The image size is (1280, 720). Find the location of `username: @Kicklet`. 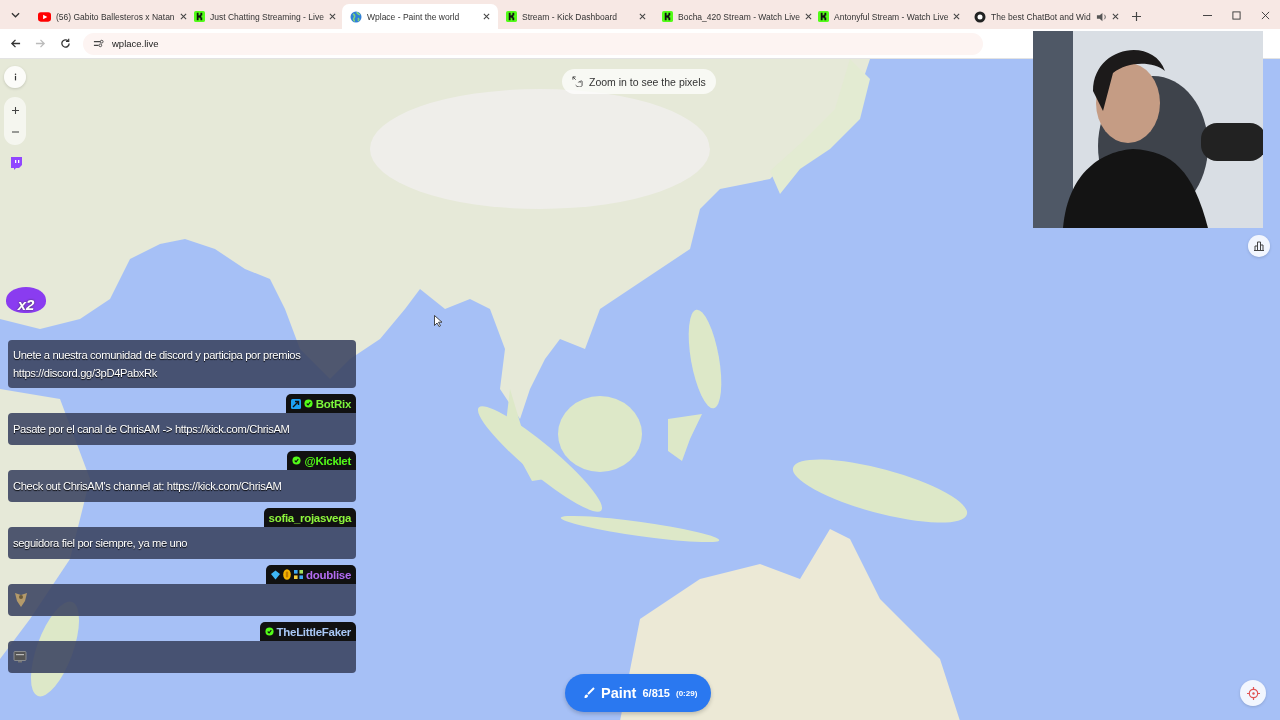

username: @Kicklet is located at coordinates (327, 460).